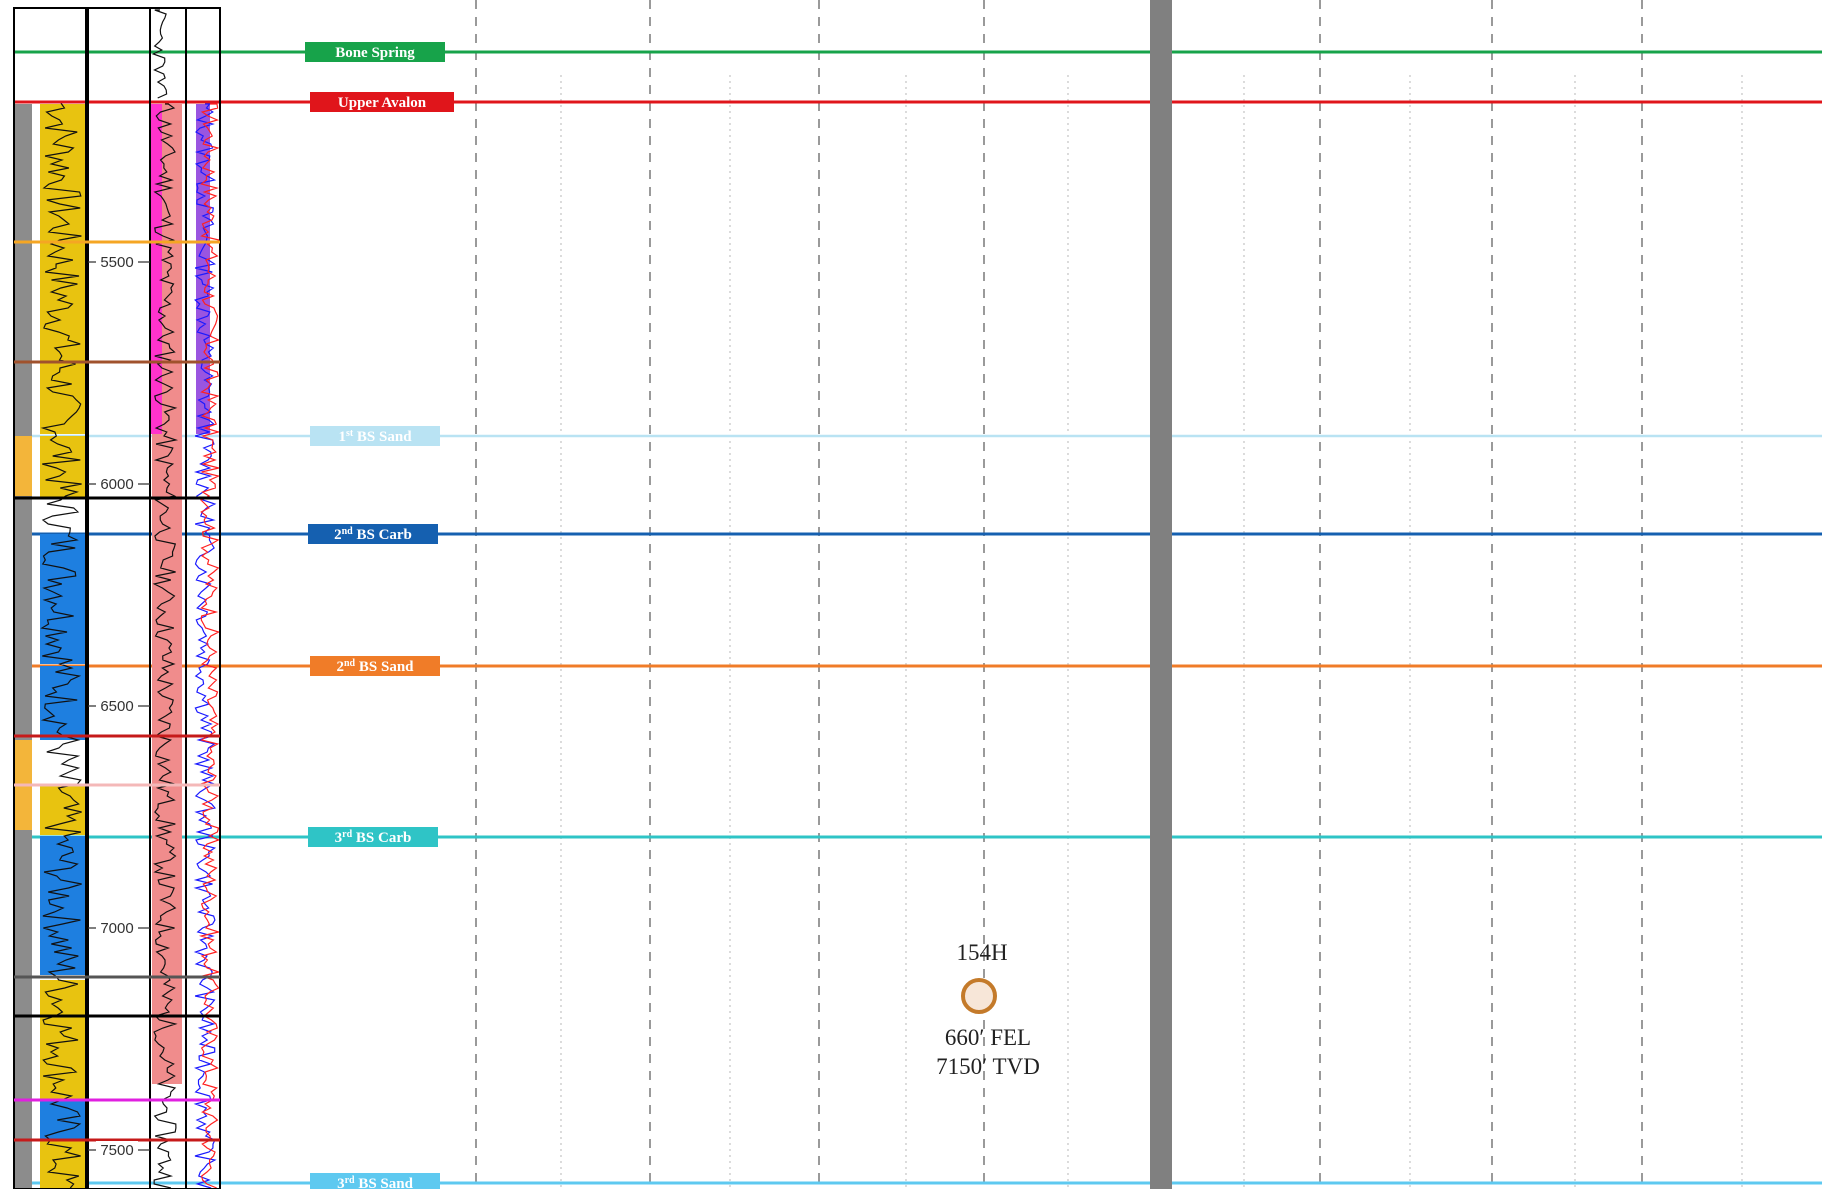  What do you see at coordinates (981, 952) in the screenshot?
I see `well-name: 154H` at bounding box center [981, 952].